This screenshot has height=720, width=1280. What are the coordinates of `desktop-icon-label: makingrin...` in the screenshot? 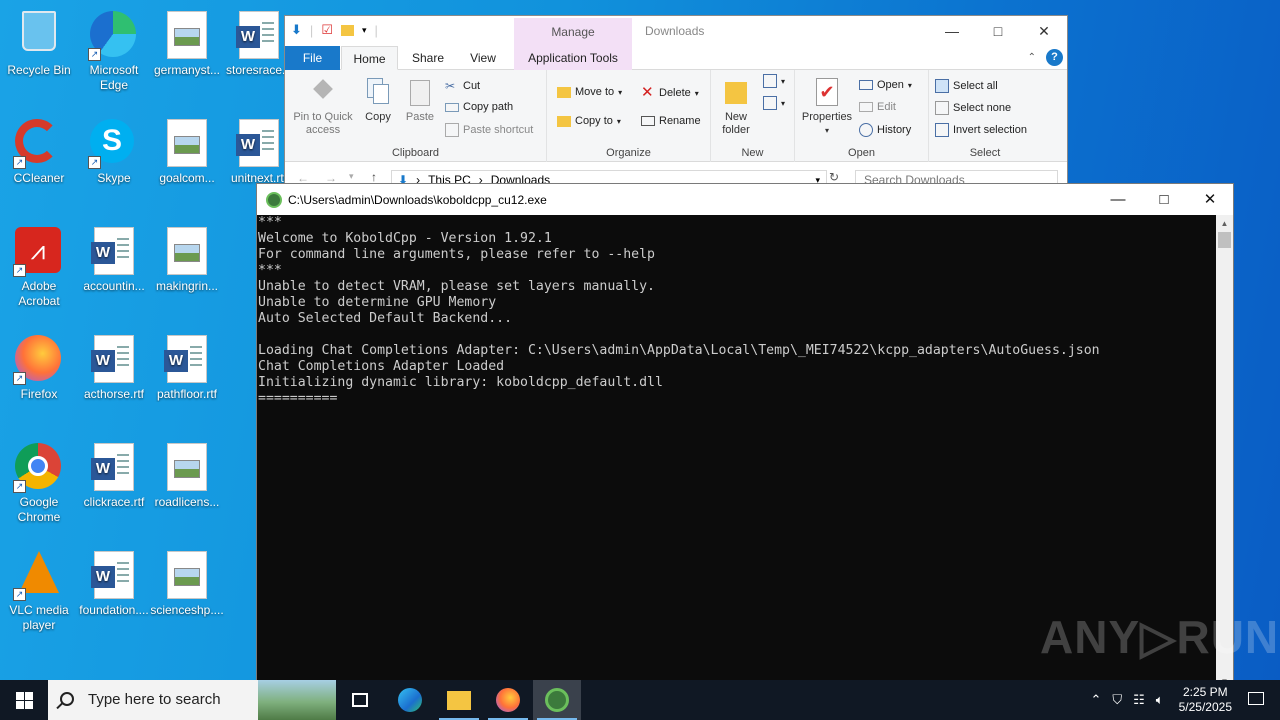 It's located at (187, 286).